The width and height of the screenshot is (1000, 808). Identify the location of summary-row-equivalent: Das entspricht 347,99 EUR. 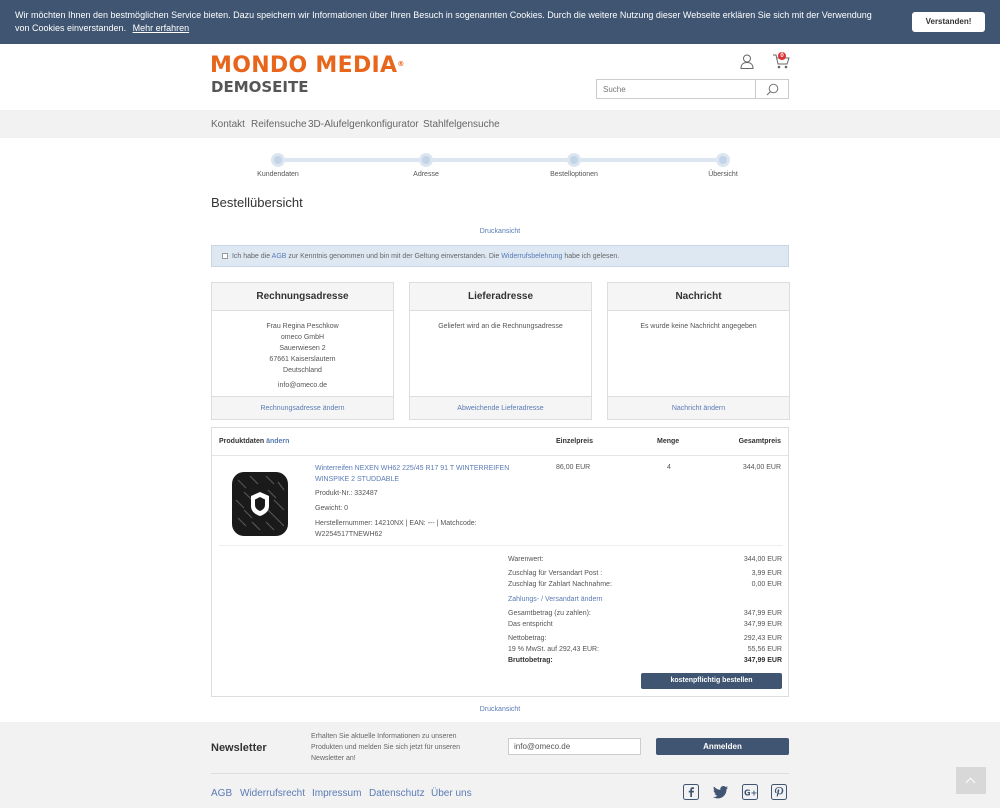
(645, 624).